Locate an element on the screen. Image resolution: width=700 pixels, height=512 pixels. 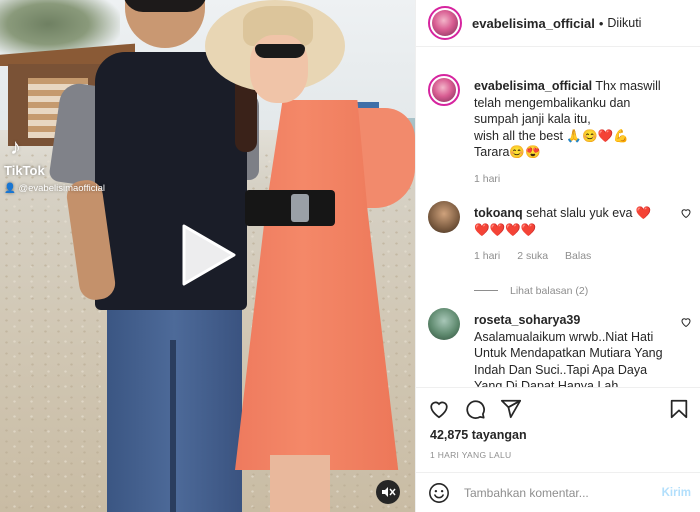
comment-username: roseta_soharya39 is located at coordinates (527, 320).